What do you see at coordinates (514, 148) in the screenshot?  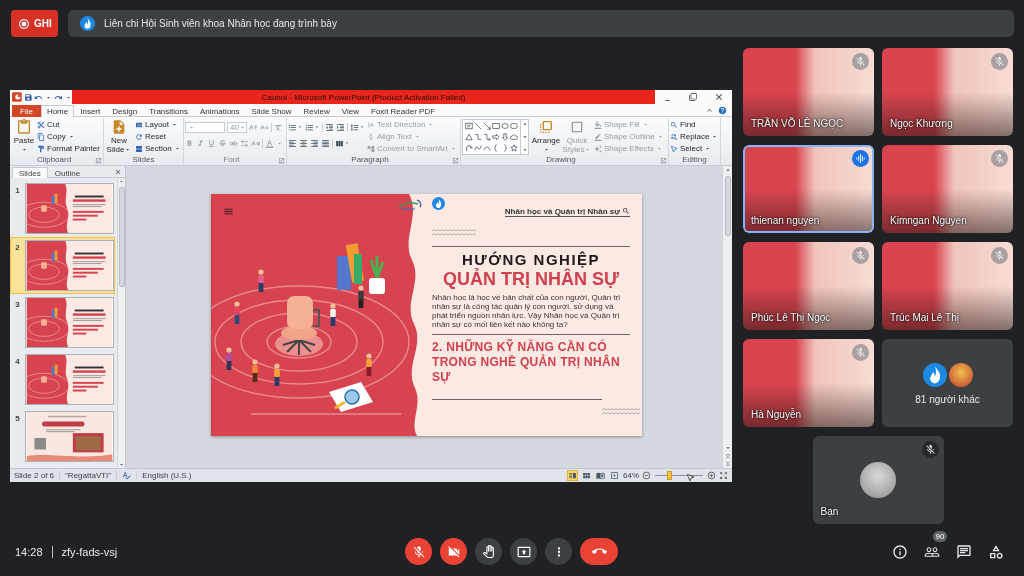 I see `star-icon` at bounding box center [514, 148].